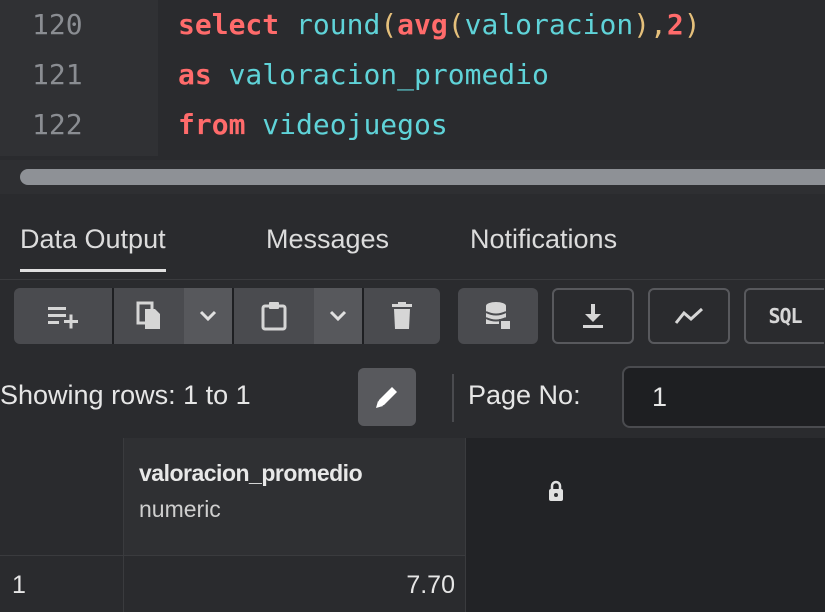 Image resolution: width=825 pixels, height=612 pixels. Describe the element at coordinates (723, 397) in the screenshot. I see `page-number-input` at that location.